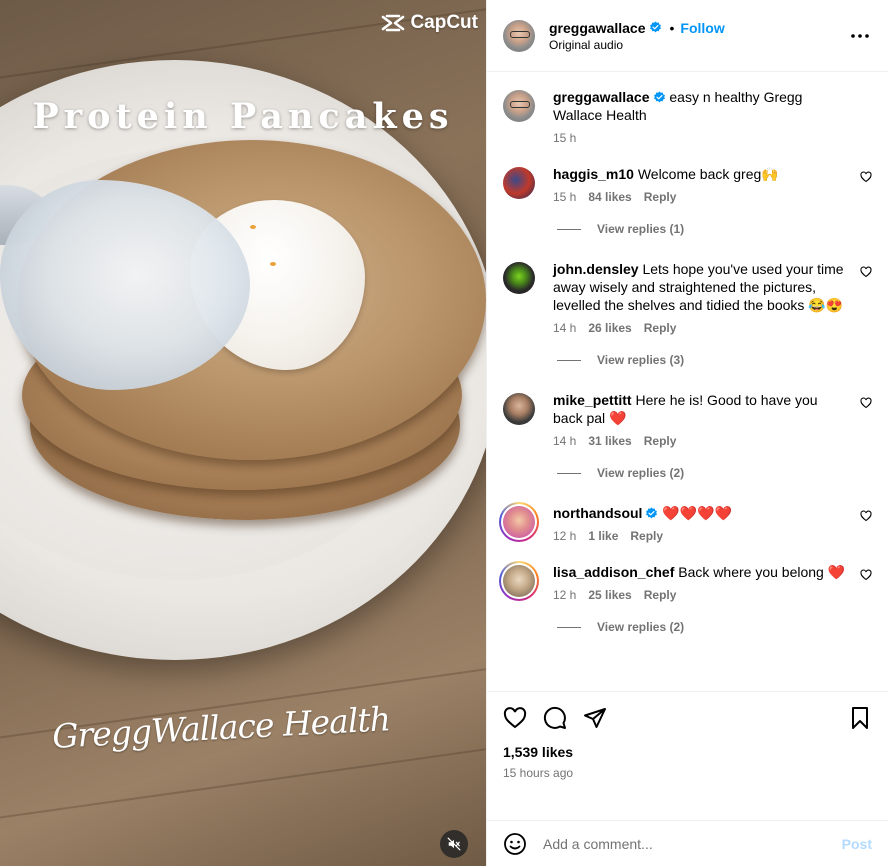 This screenshot has height=866, width=888. I want to click on capcut-logo-icon, so click(393, 23).